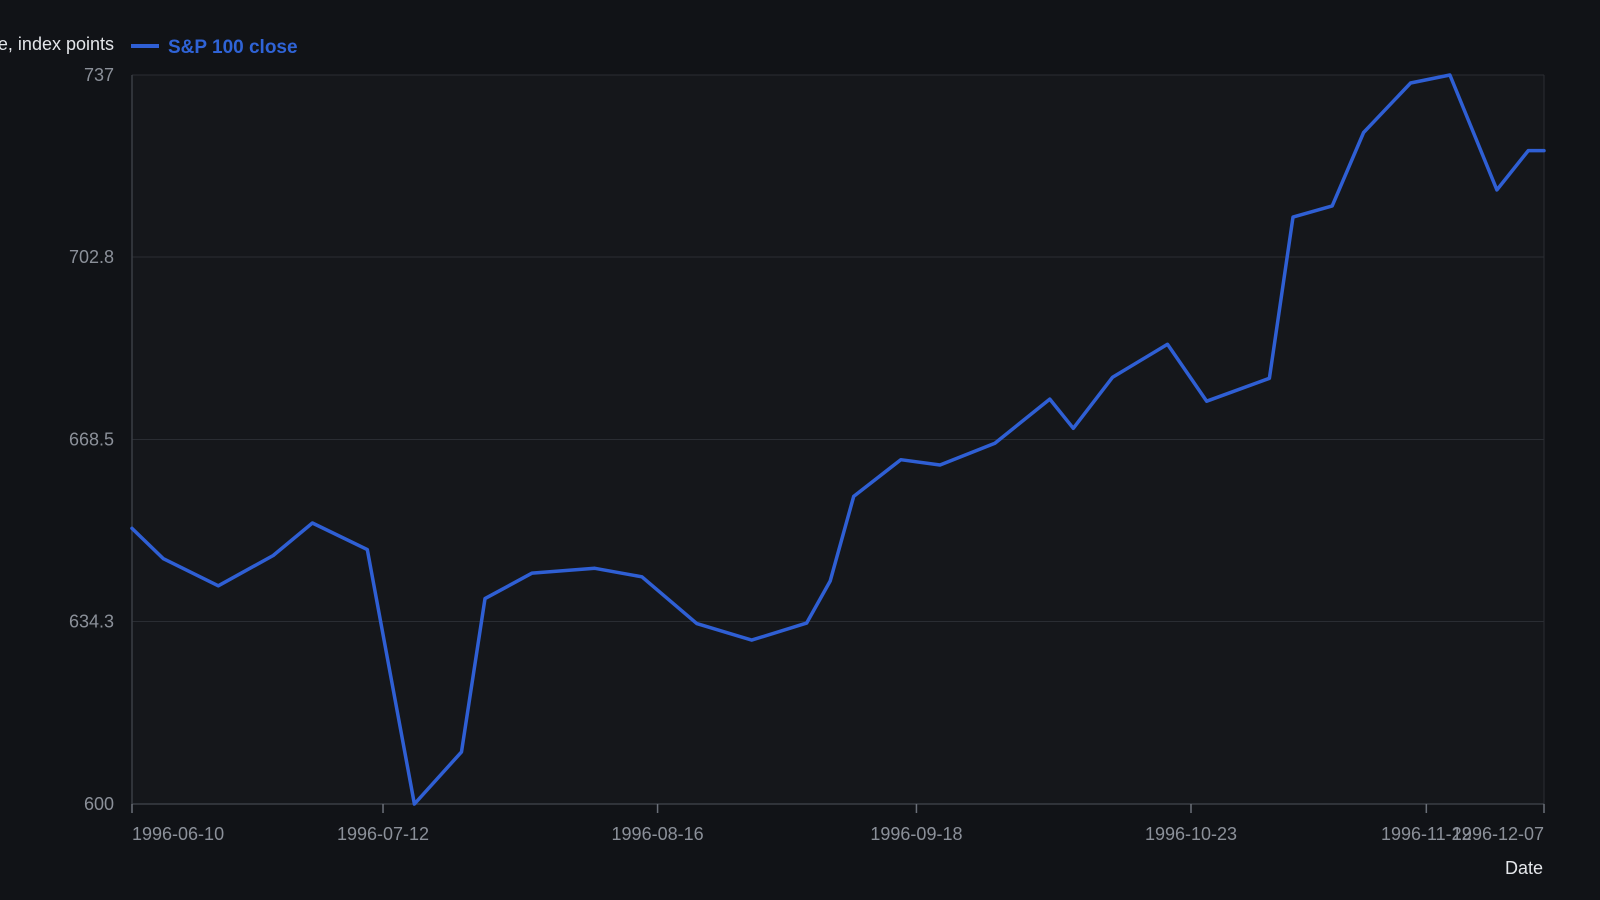  Describe the element at coordinates (178, 834) in the screenshot. I see `x-tick-label: 1996-06-10` at that location.